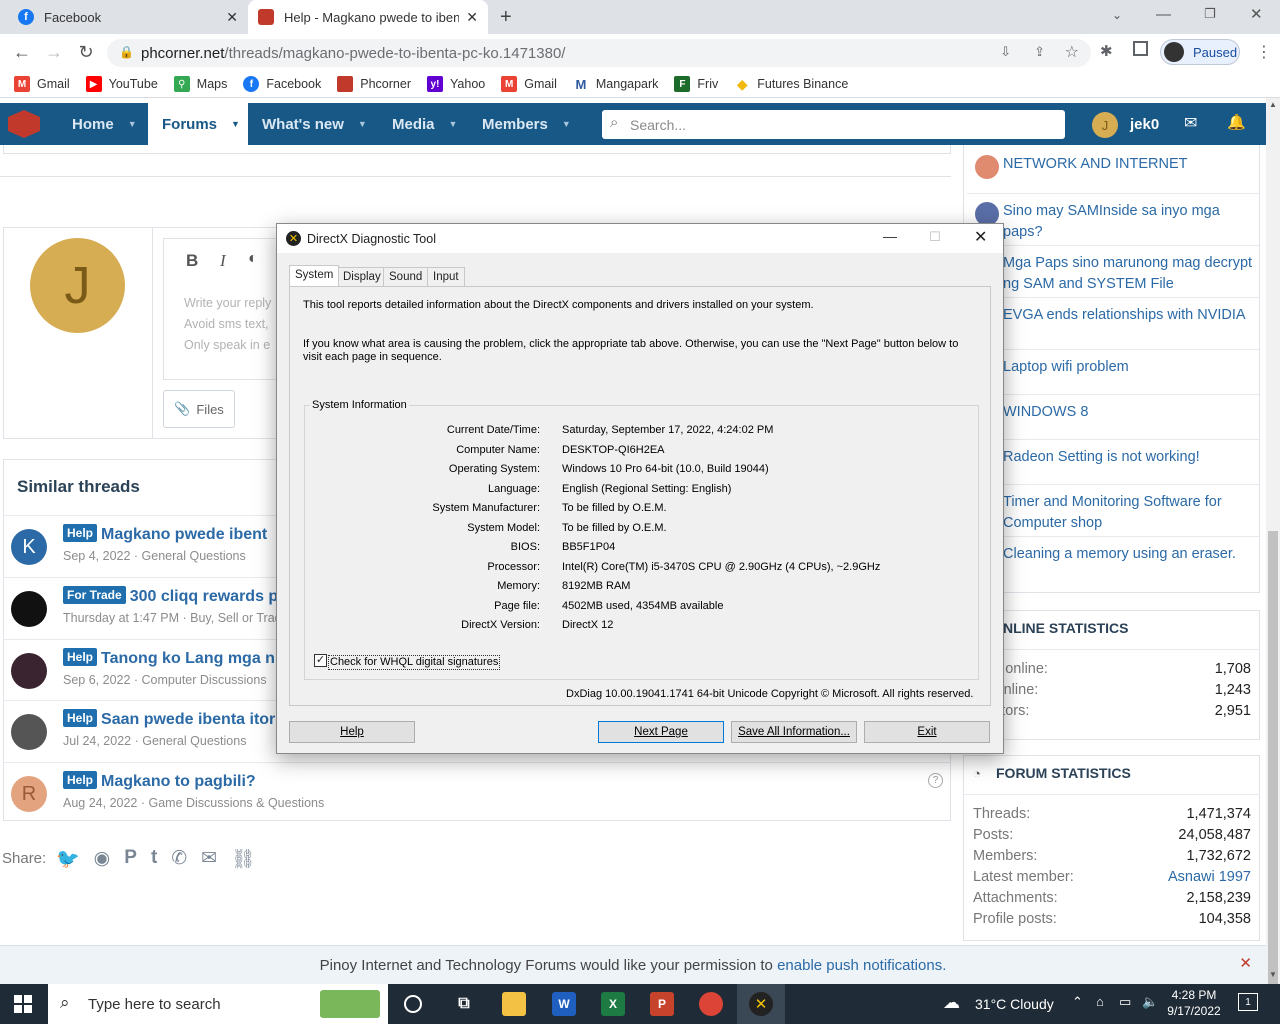 The width and height of the screenshot is (1280, 1024). I want to click on restore-icon: ❐, so click(1210, 14).